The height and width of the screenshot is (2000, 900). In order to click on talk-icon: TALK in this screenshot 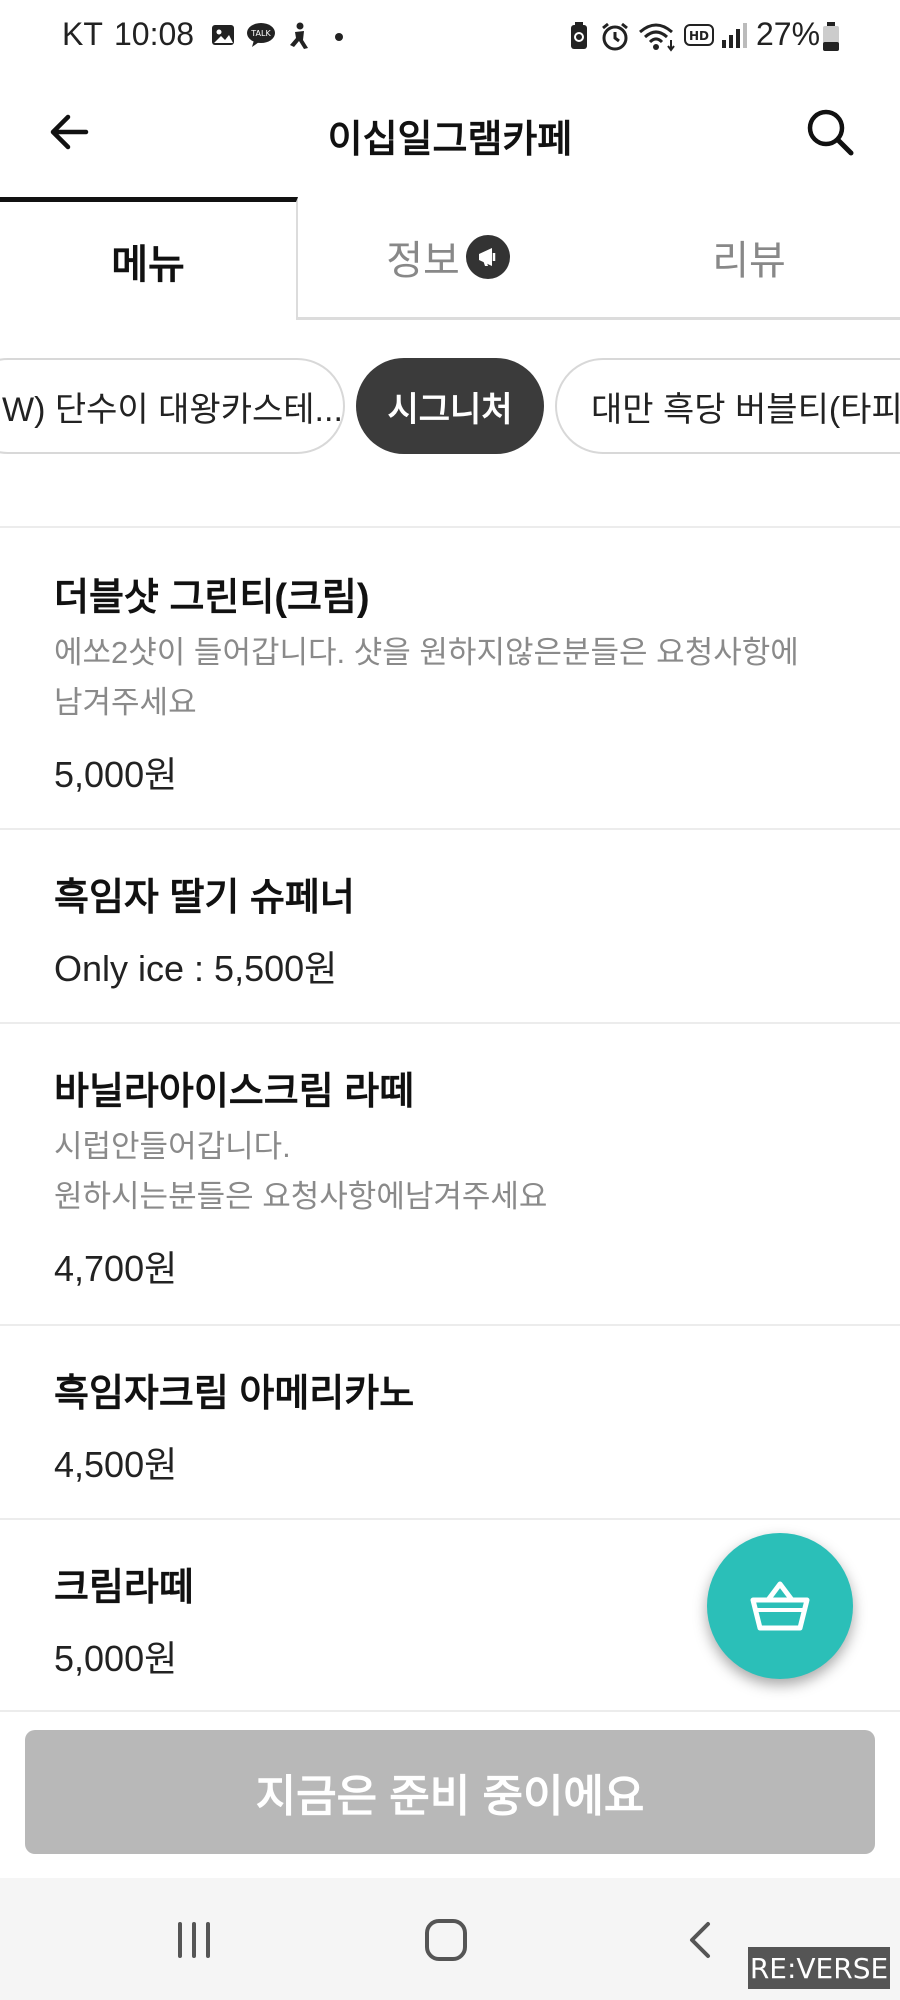, I will do `click(261, 35)`.